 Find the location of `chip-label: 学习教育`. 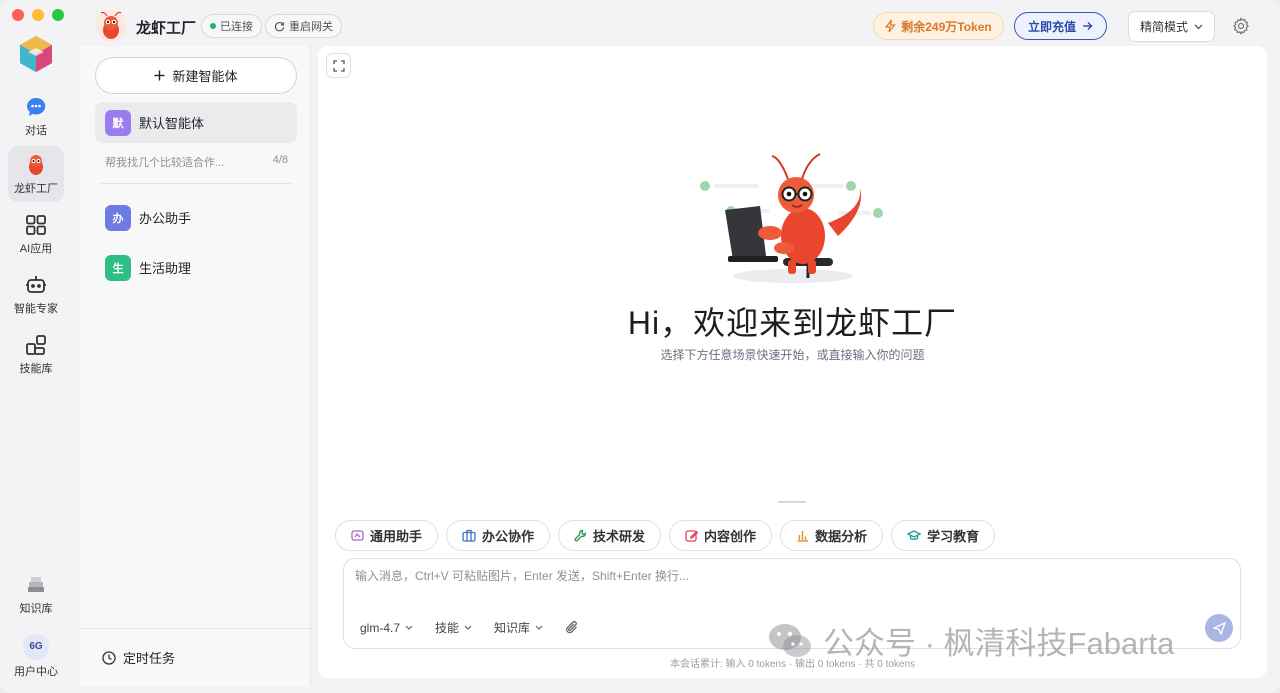

chip-label: 学习教育 is located at coordinates (953, 536).